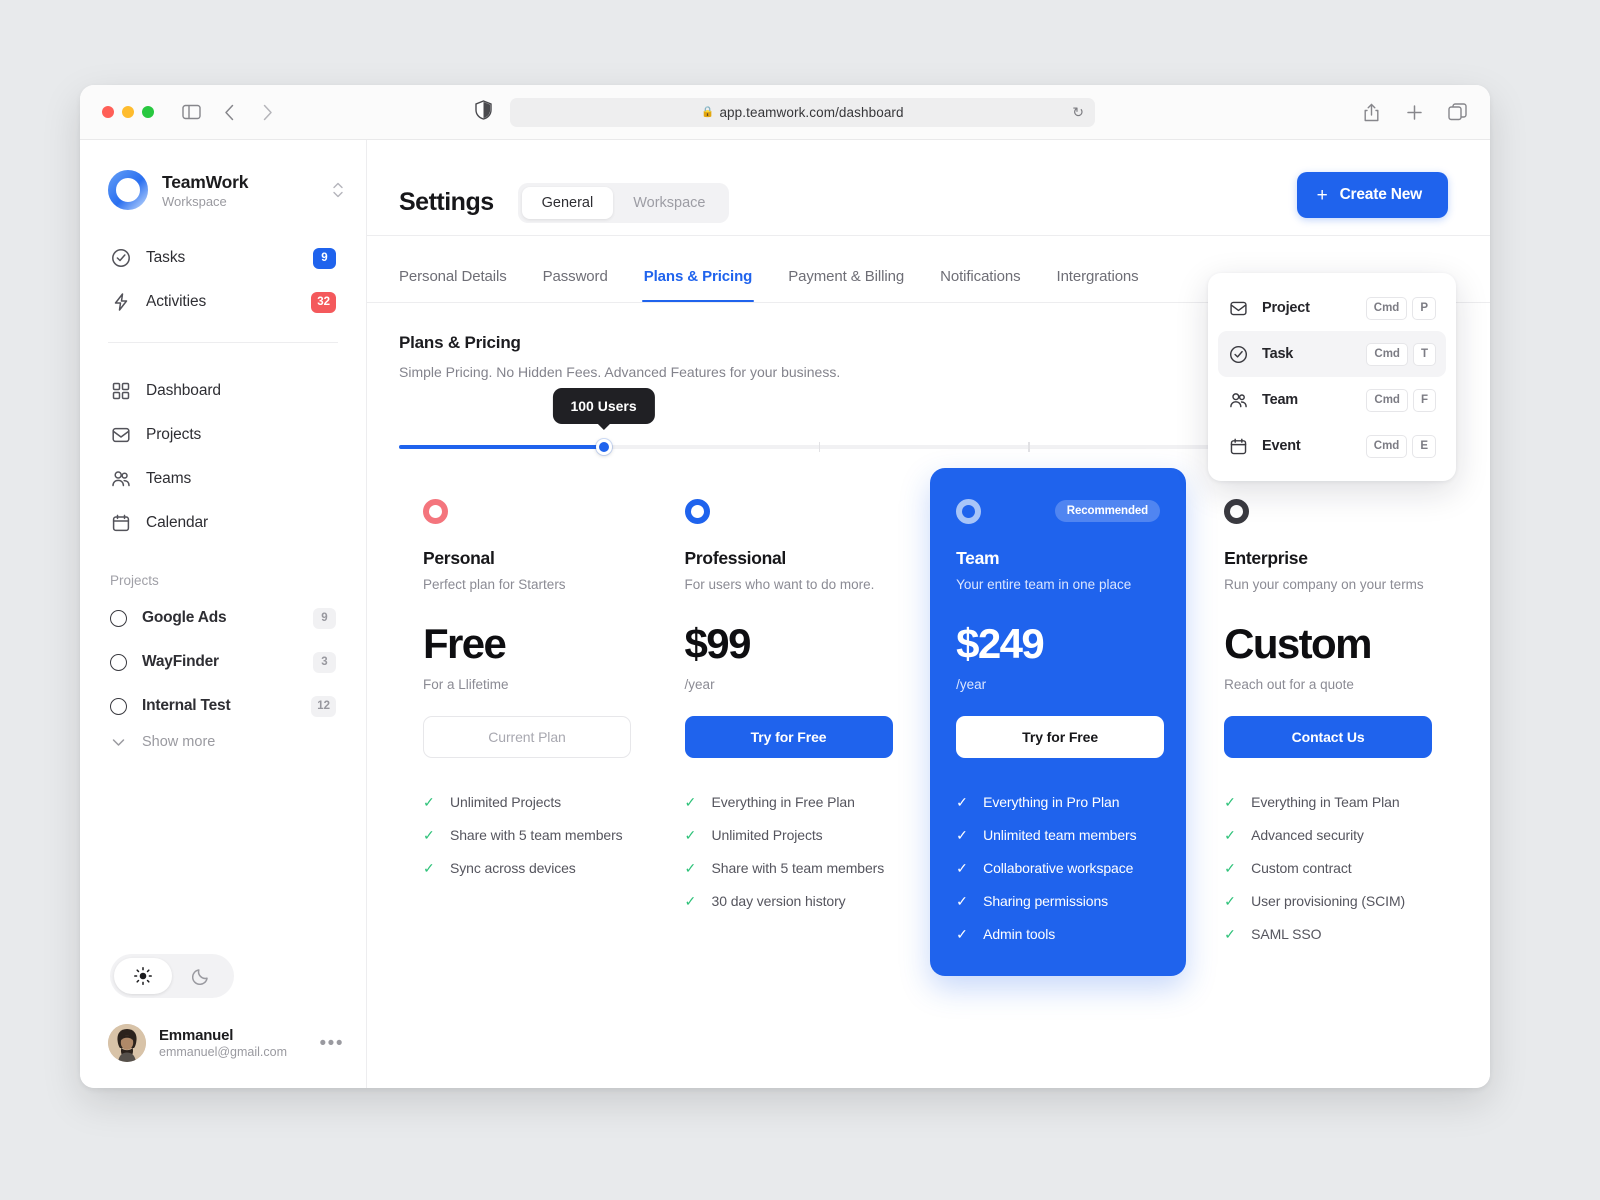 The width and height of the screenshot is (1600, 1200). What do you see at coordinates (819, 447) in the screenshot?
I see `slider-tick` at bounding box center [819, 447].